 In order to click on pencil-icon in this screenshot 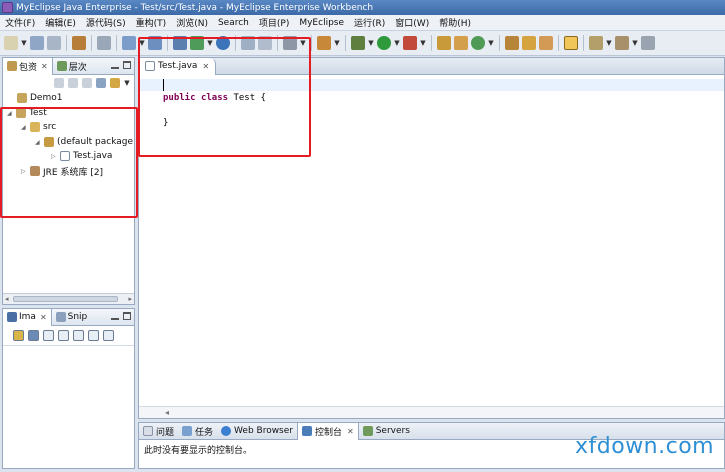, I will do `click(529, 43)`.